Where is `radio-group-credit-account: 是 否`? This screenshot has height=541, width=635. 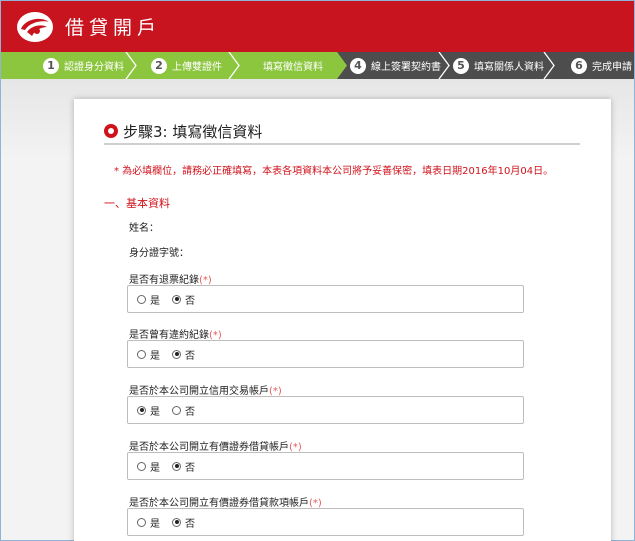
radio-group-credit-account: 是 否 is located at coordinates (325, 410).